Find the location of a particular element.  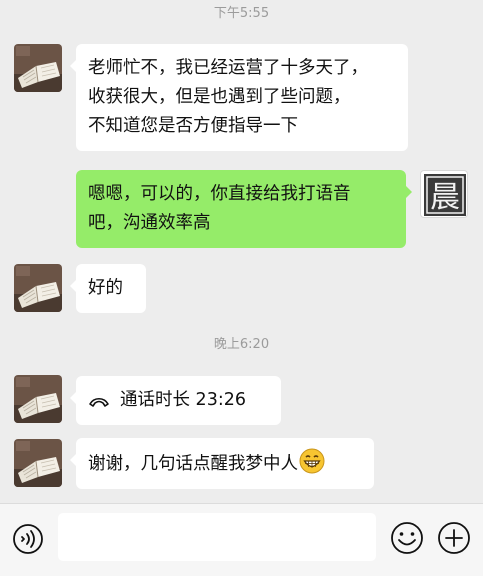

message-text: 老师忙不，我已经运营了十多天了， is located at coordinates (228, 68).